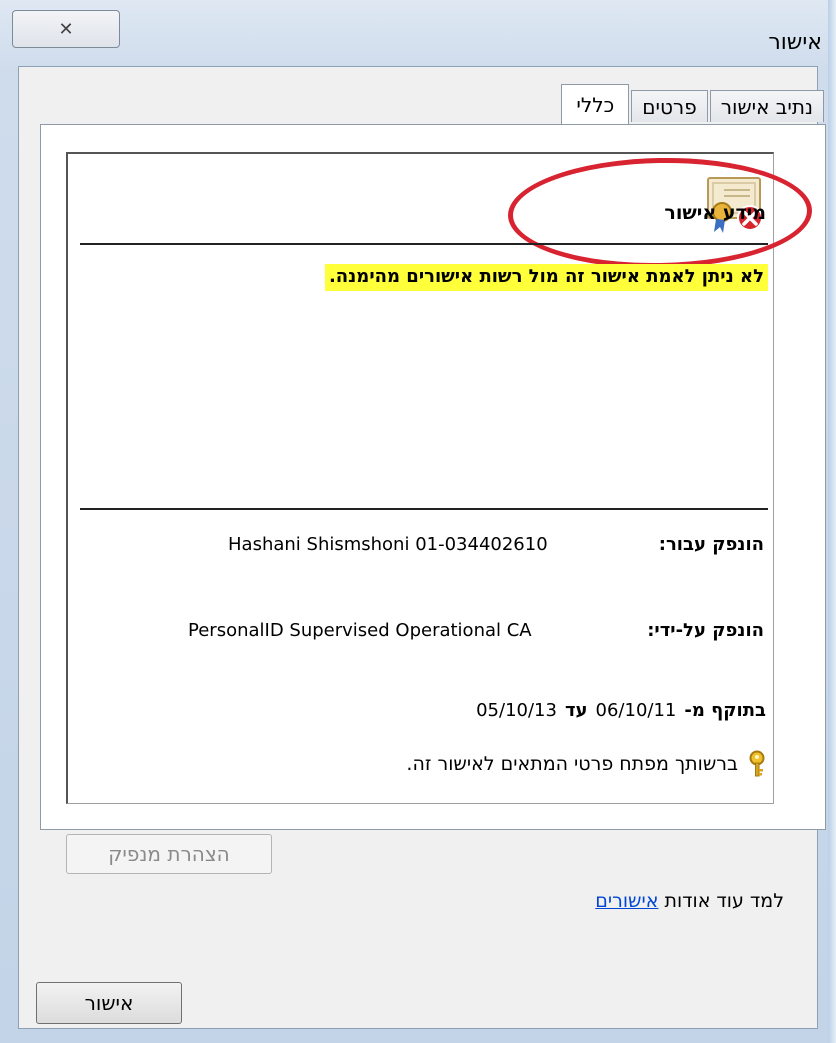 The width and height of the screenshot is (836, 1043). I want to click on tab-general: כללי, so click(595, 104).